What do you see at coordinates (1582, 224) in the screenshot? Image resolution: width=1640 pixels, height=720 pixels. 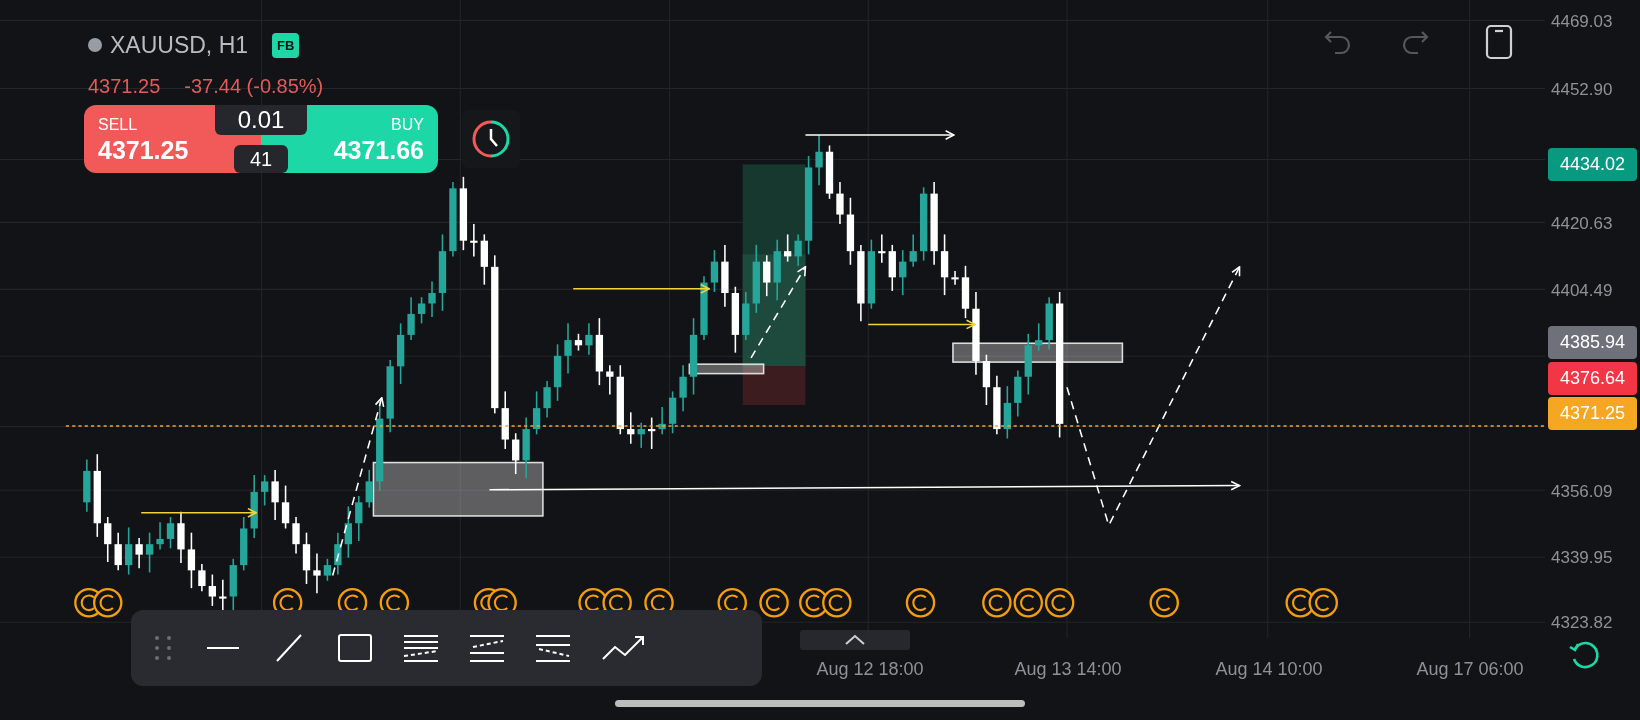 I see `price-tick-label: 4420.63` at bounding box center [1582, 224].